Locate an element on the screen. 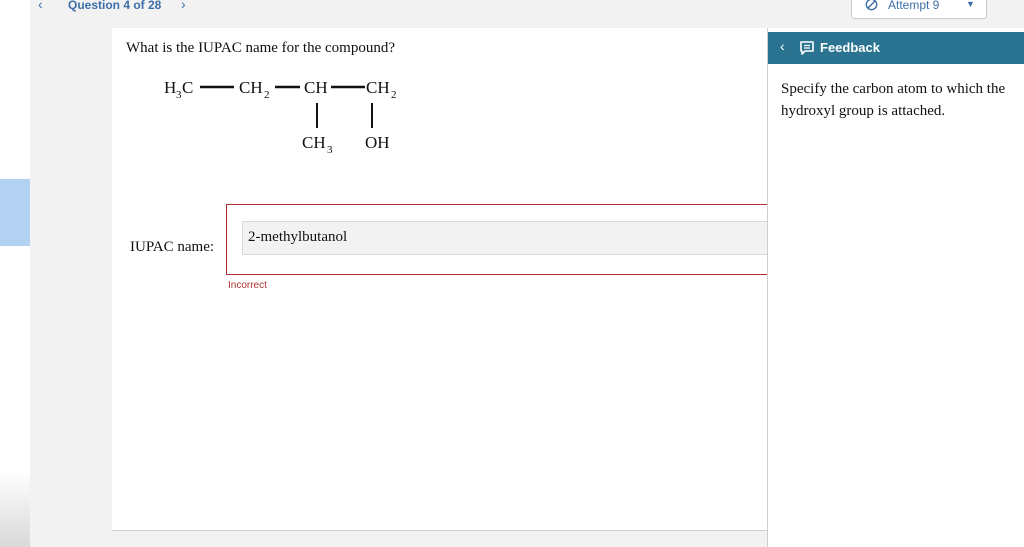 This screenshot has height=547, width=1024. left-sidebar is located at coordinates (15, 273).